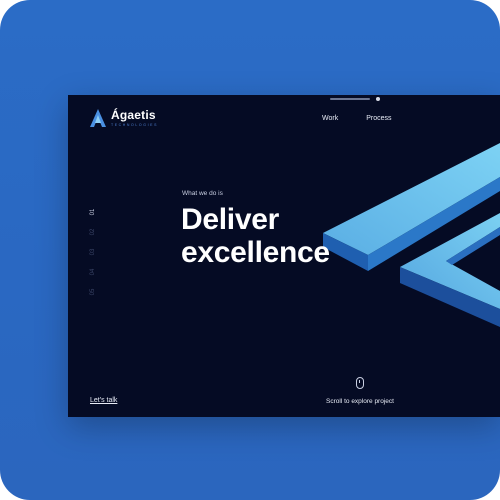  I want to click on headline-line-2: excellence, so click(255, 252).